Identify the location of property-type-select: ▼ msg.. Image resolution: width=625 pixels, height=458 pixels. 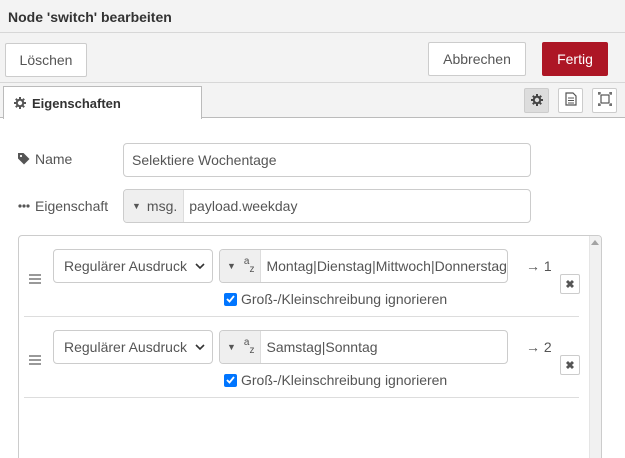
(154, 206).